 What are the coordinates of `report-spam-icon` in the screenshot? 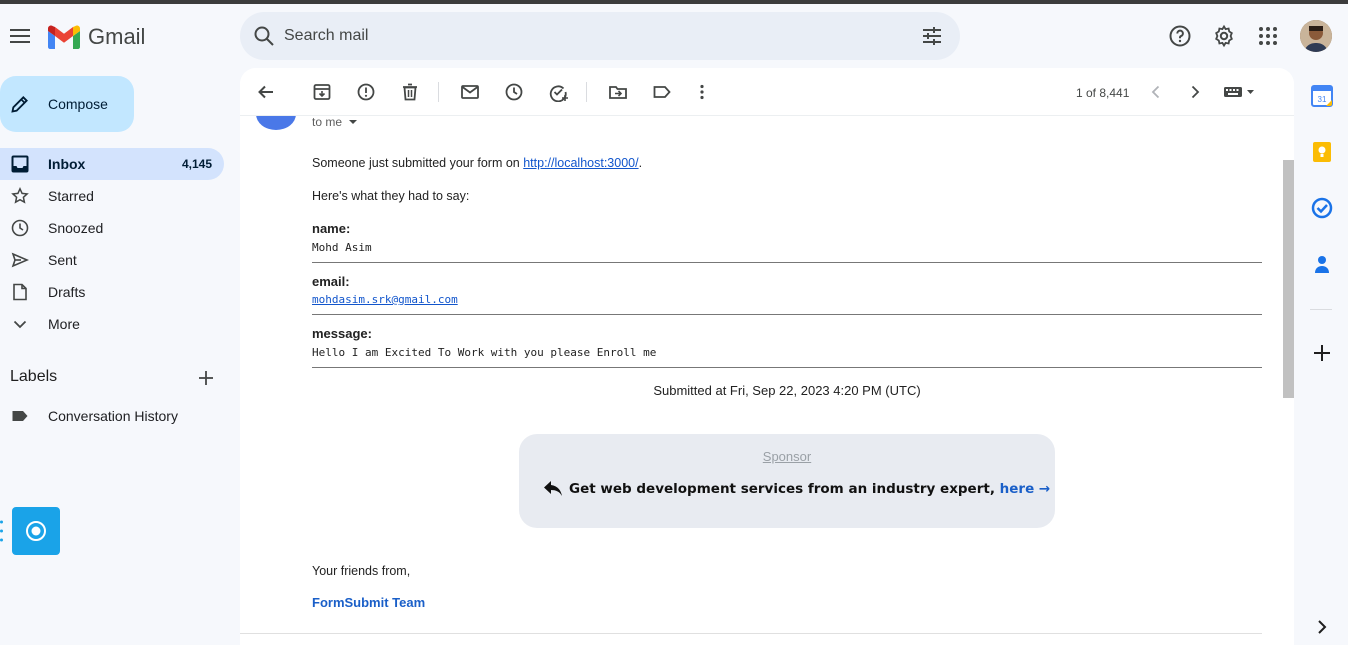 It's located at (366, 92).